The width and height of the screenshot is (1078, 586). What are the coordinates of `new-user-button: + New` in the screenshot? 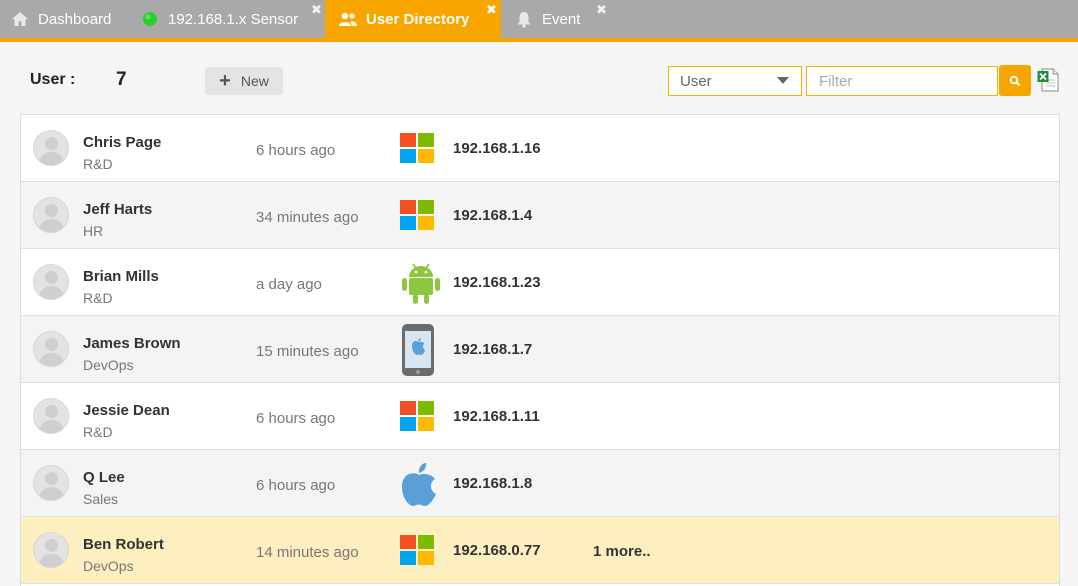 It's located at (244, 81).